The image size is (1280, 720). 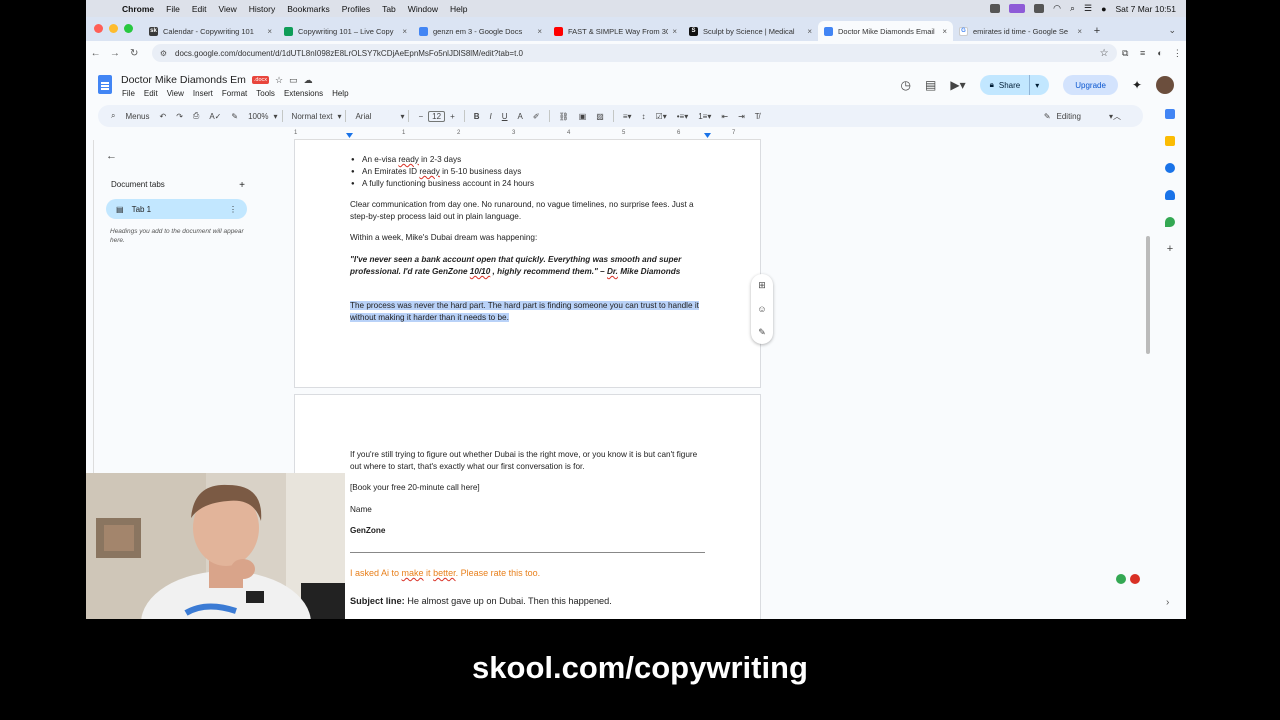 What do you see at coordinates (308, 80) in the screenshot?
I see `cloud-status-icon: ☁` at bounding box center [308, 80].